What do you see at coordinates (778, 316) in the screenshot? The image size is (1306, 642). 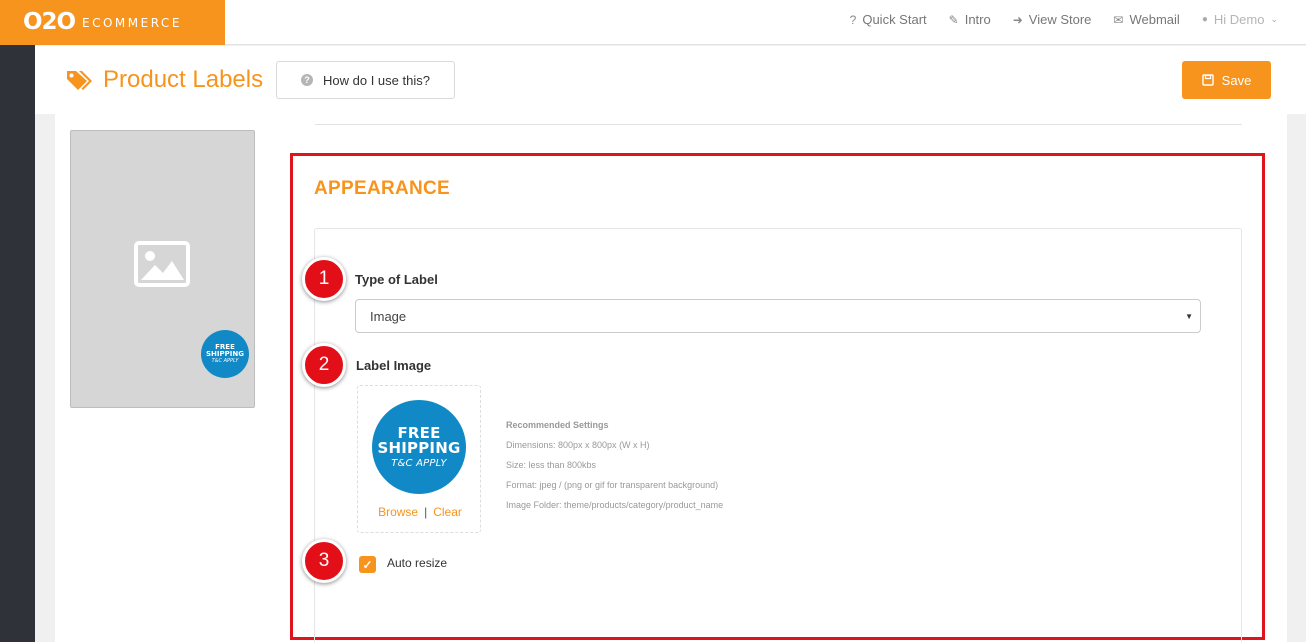 I see `type-of-label-select: Image ▼` at bounding box center [778, 316].